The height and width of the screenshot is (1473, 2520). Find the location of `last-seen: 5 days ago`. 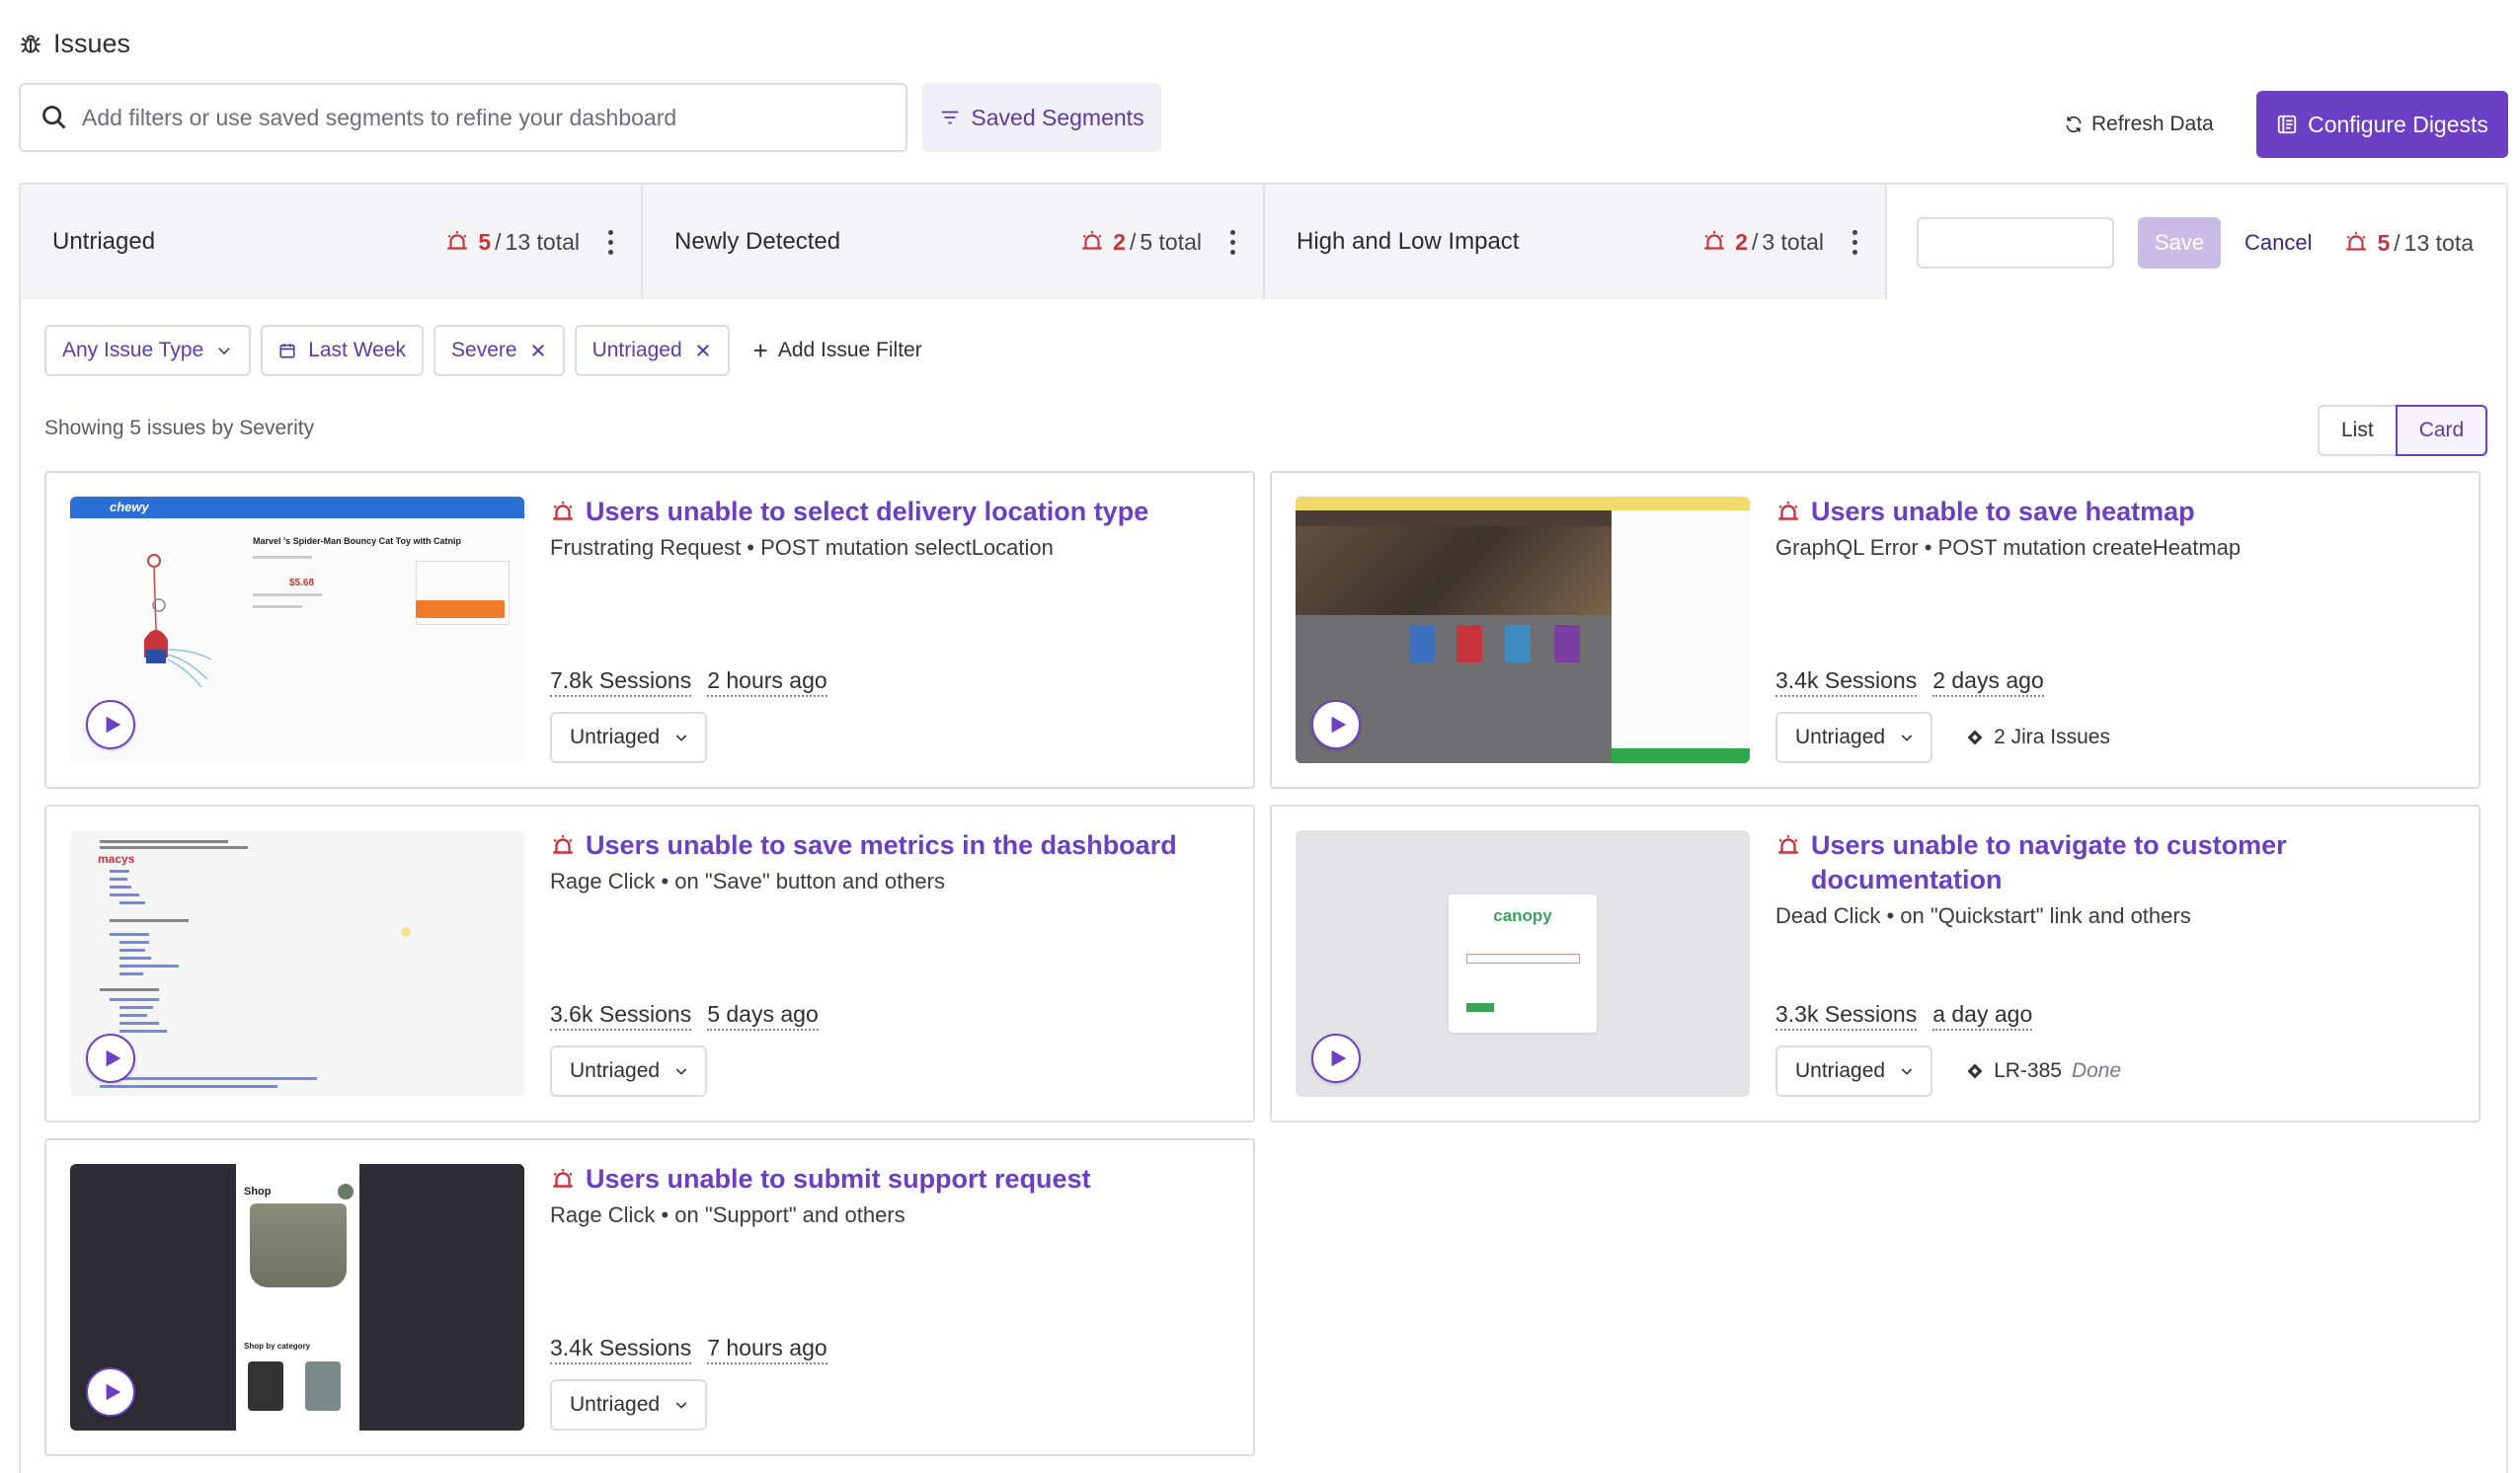

last-seen: 5 days ago is located at coordinates (763, 1016).